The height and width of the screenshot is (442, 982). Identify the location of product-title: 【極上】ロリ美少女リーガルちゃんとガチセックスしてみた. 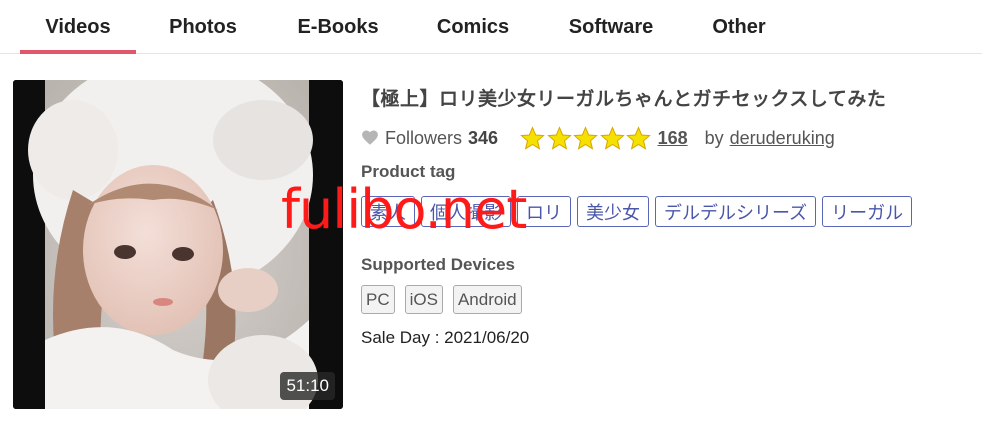
(623, 97).